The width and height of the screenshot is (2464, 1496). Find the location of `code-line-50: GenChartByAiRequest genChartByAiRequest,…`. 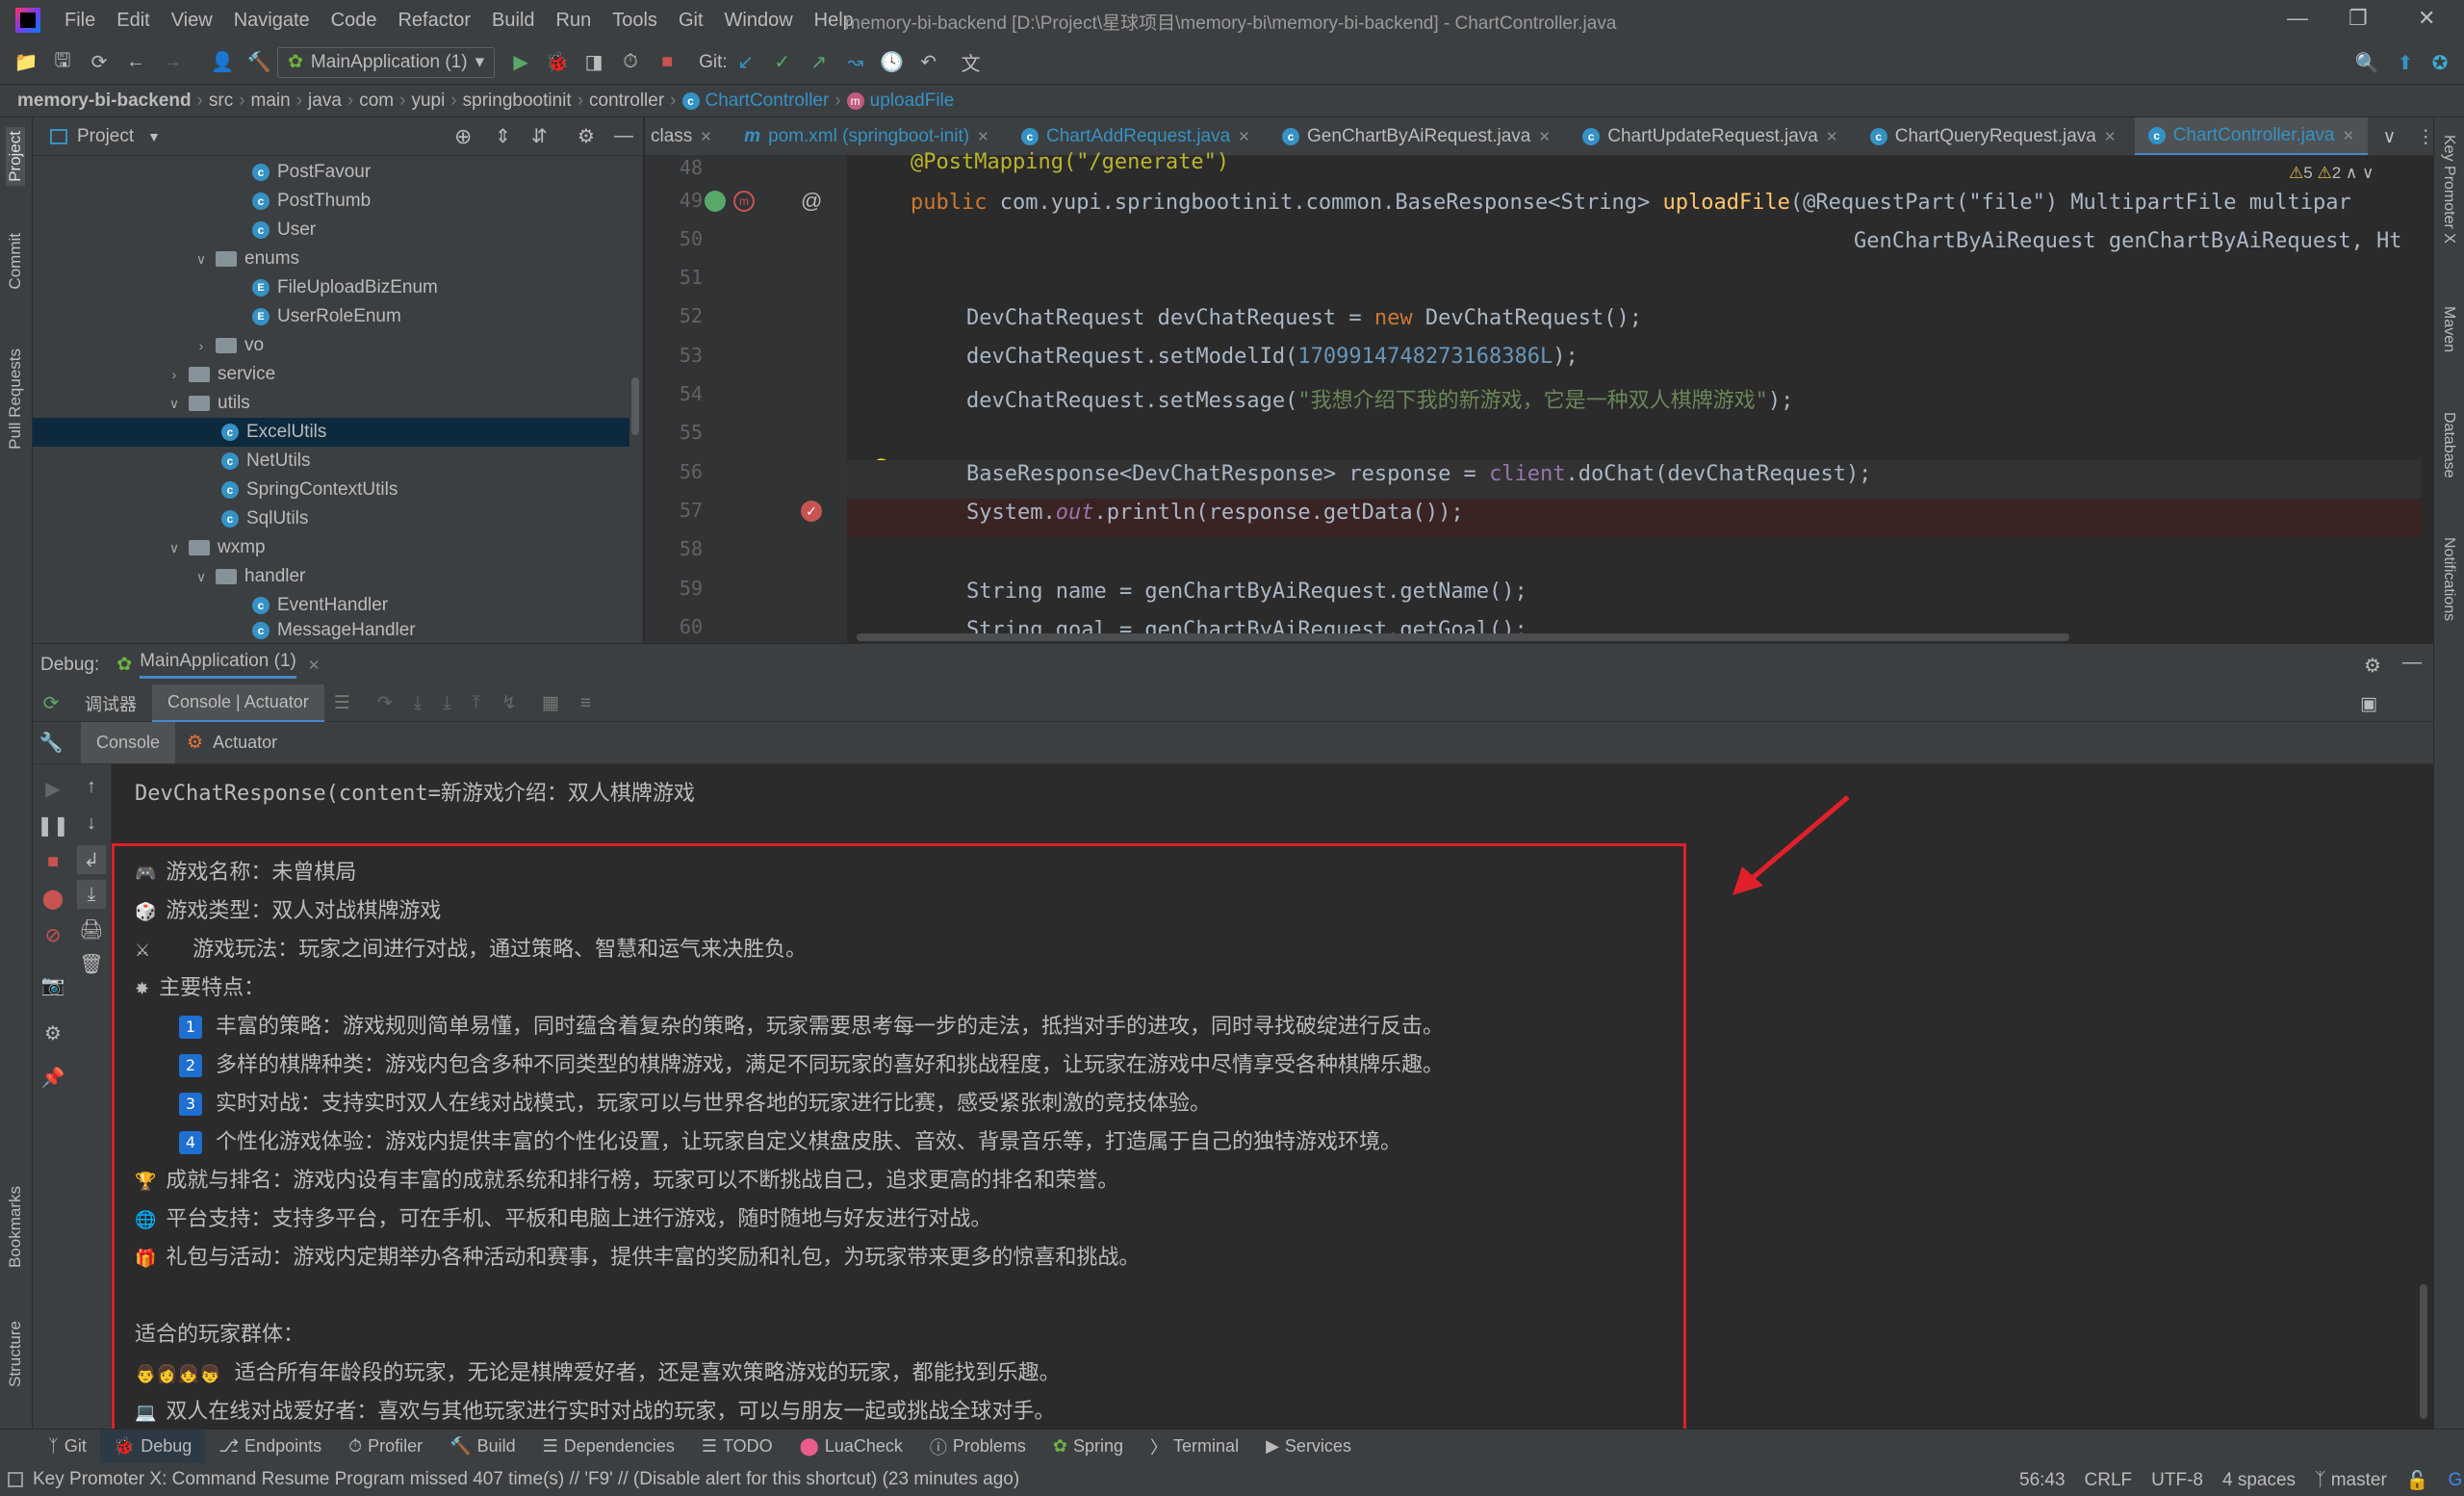

code-line-50: GenChartByAiRequest genChartByAiRequest,… is located at coordinates (2128, 241).